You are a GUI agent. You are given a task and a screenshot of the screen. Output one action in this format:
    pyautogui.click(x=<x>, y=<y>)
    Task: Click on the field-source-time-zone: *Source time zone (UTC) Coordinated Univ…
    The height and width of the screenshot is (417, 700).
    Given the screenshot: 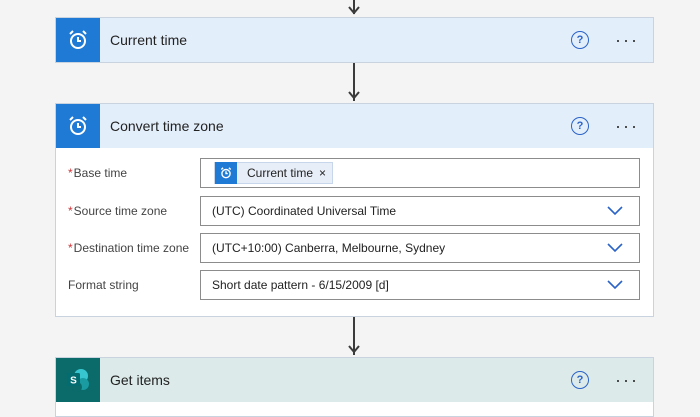 What is the action you would take?
    pyautogui.click(x=354, y=212)
    